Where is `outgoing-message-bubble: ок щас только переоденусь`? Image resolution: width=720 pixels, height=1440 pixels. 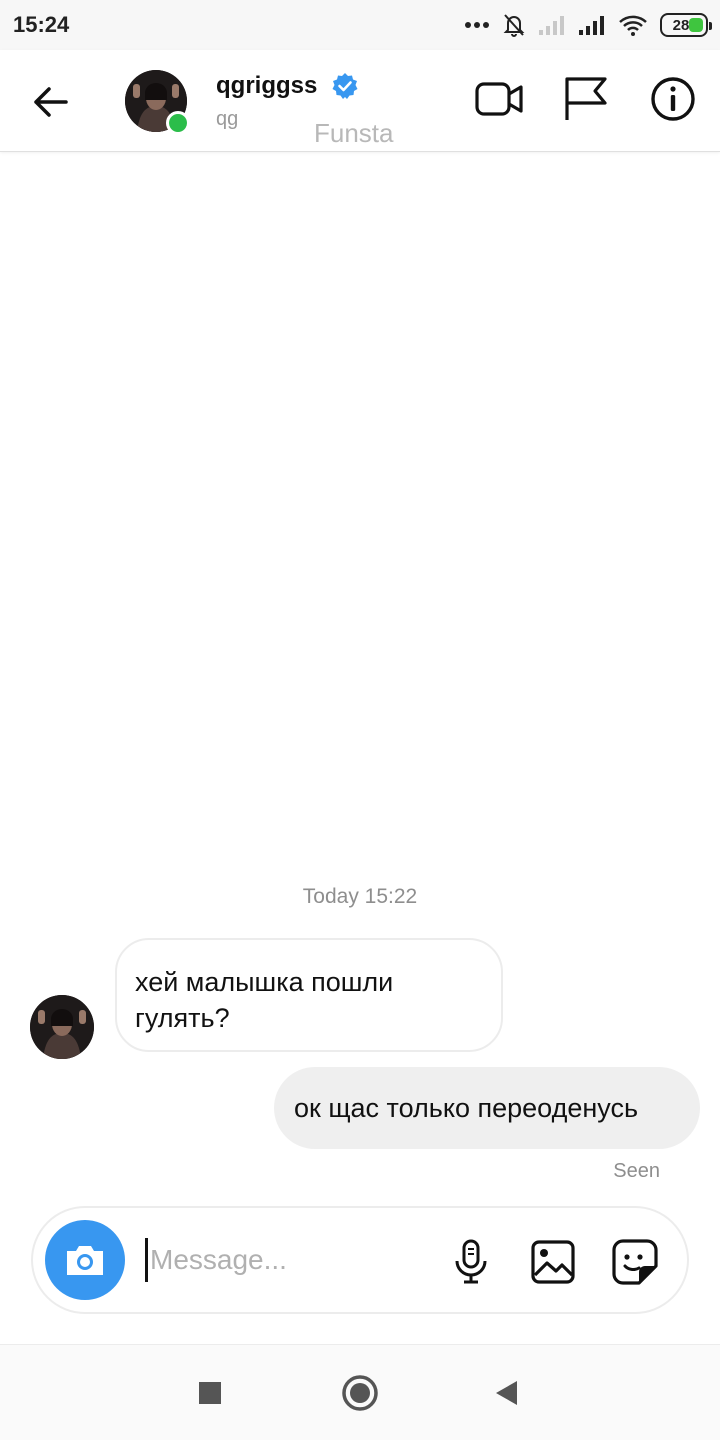 outgoing-message-bubble: ок щас только переоденусь is located at coordinates (487, 1108).